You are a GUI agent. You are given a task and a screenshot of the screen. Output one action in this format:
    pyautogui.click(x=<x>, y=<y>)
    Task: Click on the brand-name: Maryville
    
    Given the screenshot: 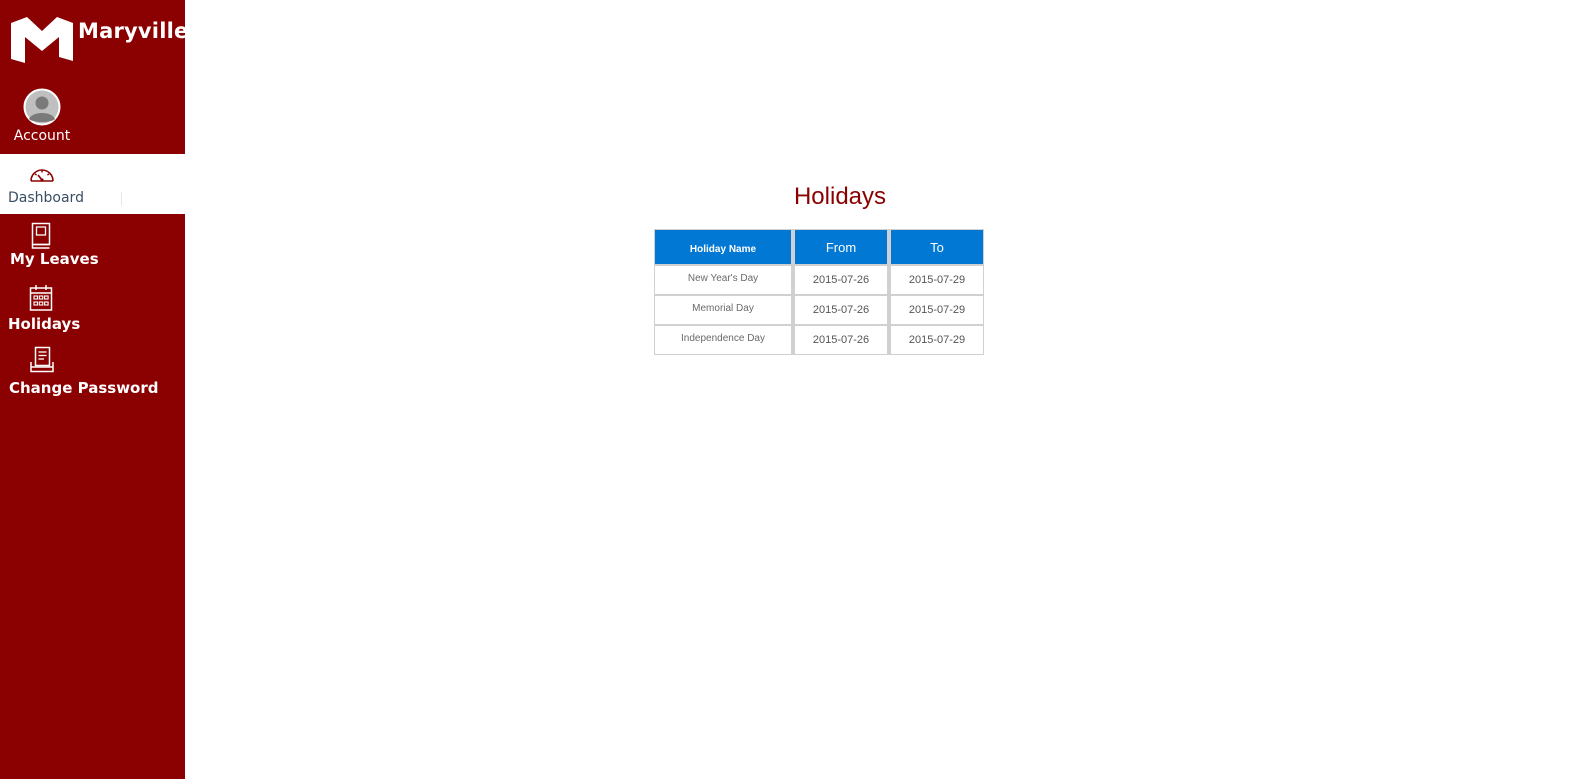 What is the action you would take?
    pyautogui.click(x=133, y=31)
    